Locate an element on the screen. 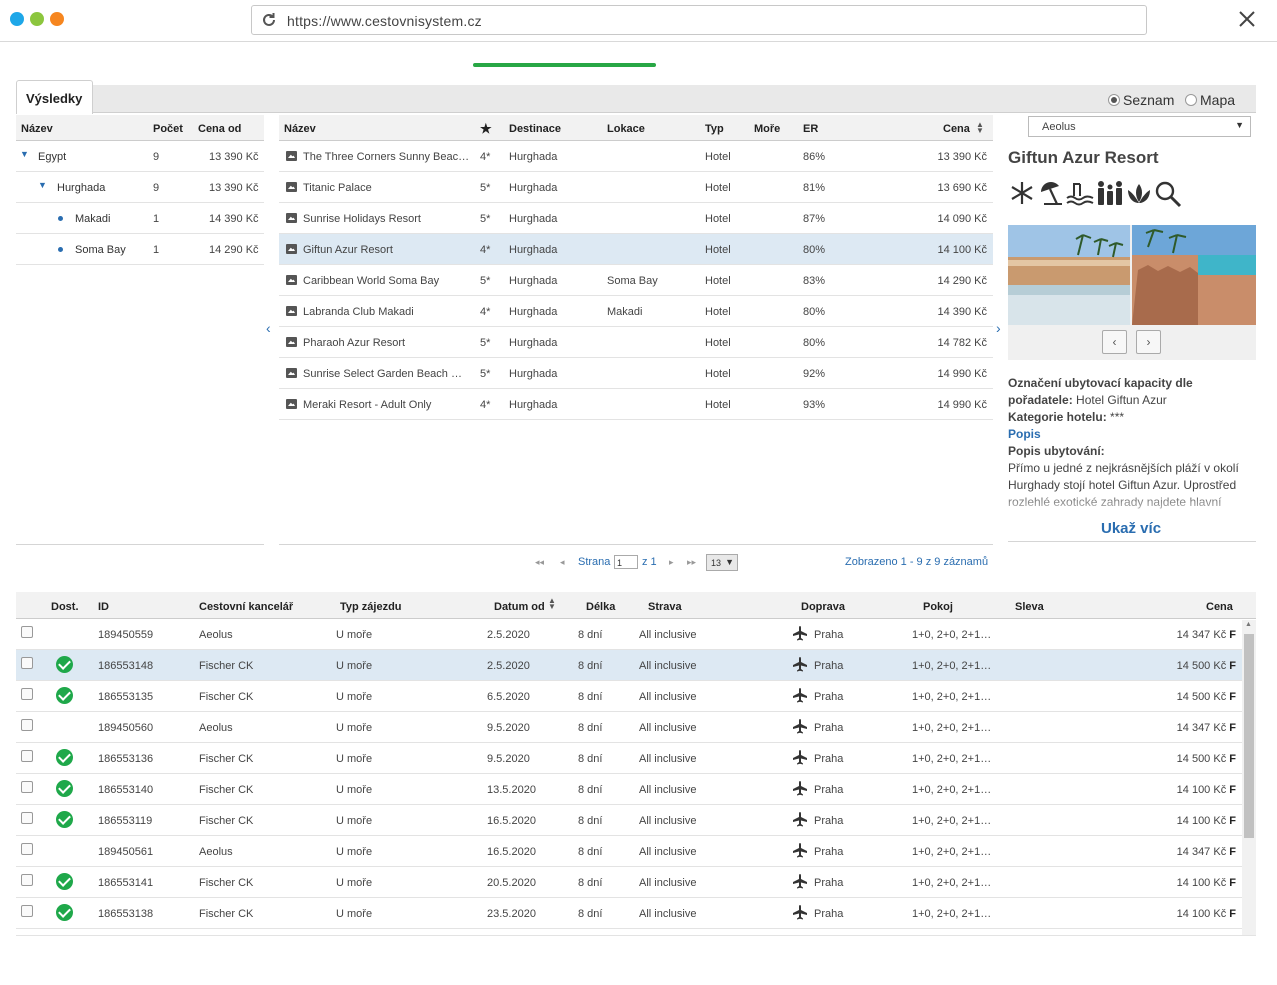 This screenshot has height=985, width=1277. destination-count: 9 is located at coordinates (156, 157).